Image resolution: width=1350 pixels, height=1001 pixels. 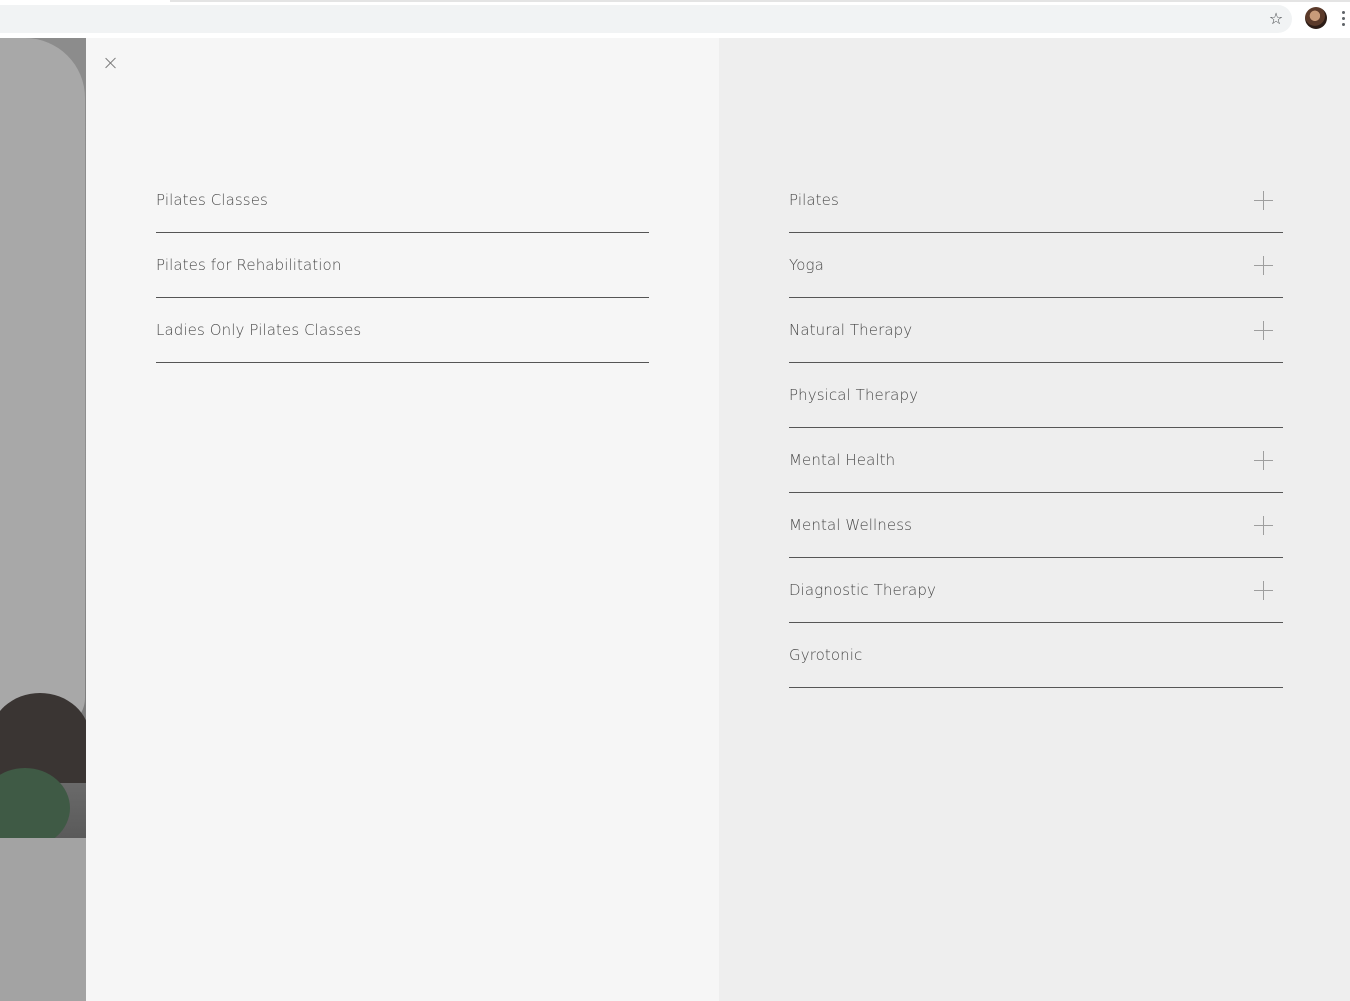 What do you see at coordinates (851, 329) in the screenshot?
I see `menu-item-label: Natural Therapy` at bounding box center [851, 329].